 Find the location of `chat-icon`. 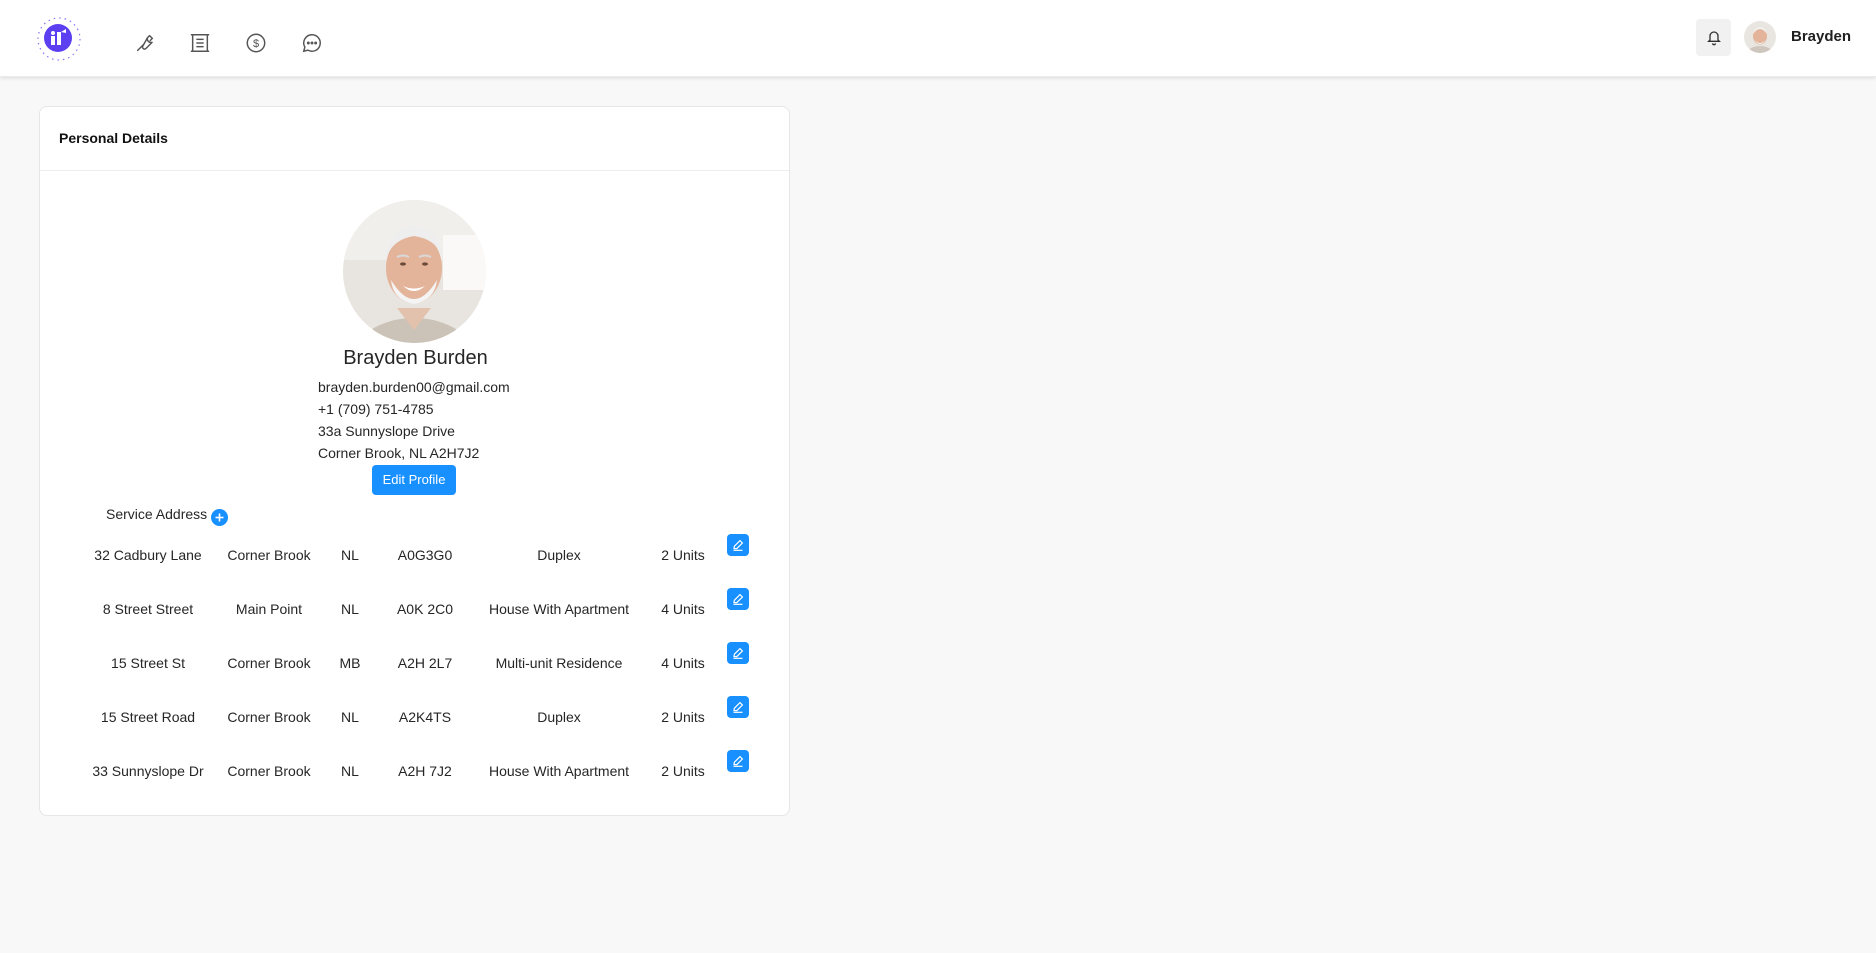

chat-icon is located at coordinates (312, 43).